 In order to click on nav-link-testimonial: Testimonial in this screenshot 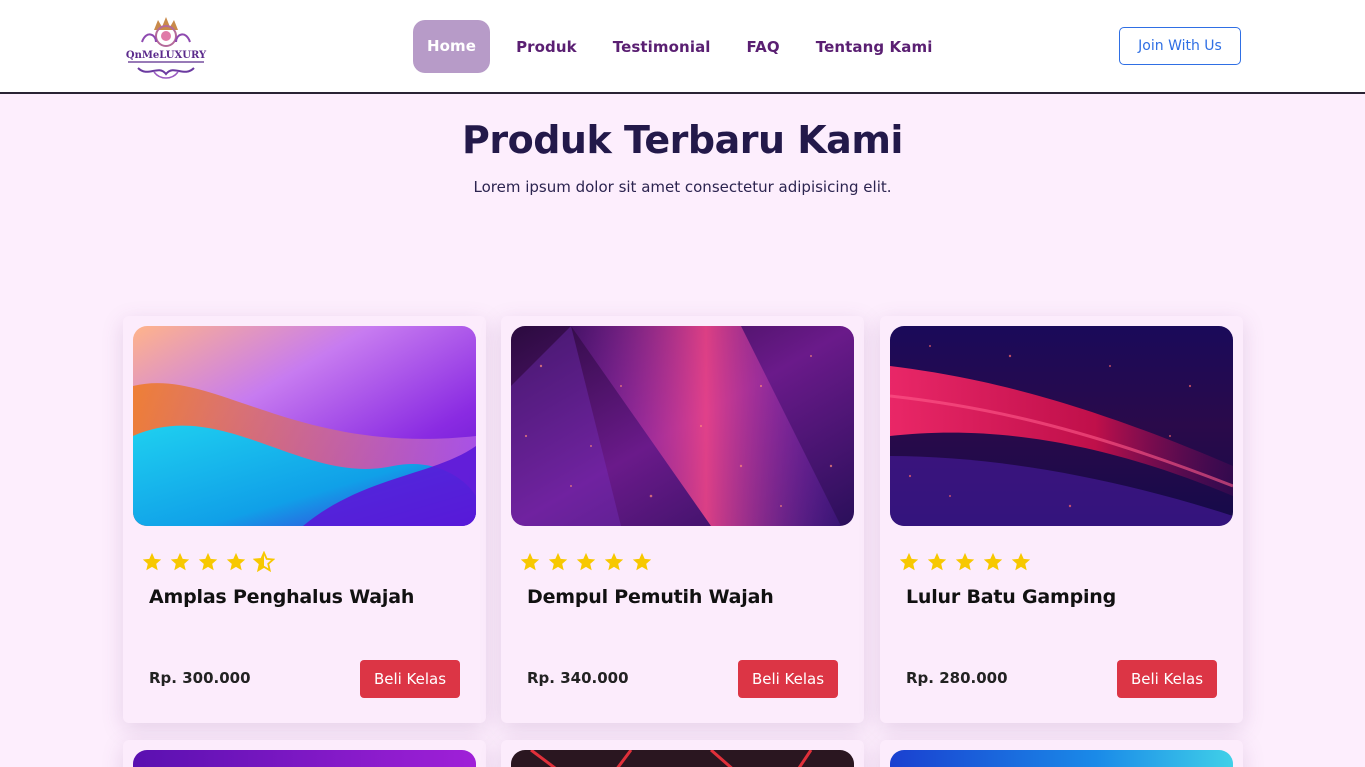, I will do `click(662, 47)`.